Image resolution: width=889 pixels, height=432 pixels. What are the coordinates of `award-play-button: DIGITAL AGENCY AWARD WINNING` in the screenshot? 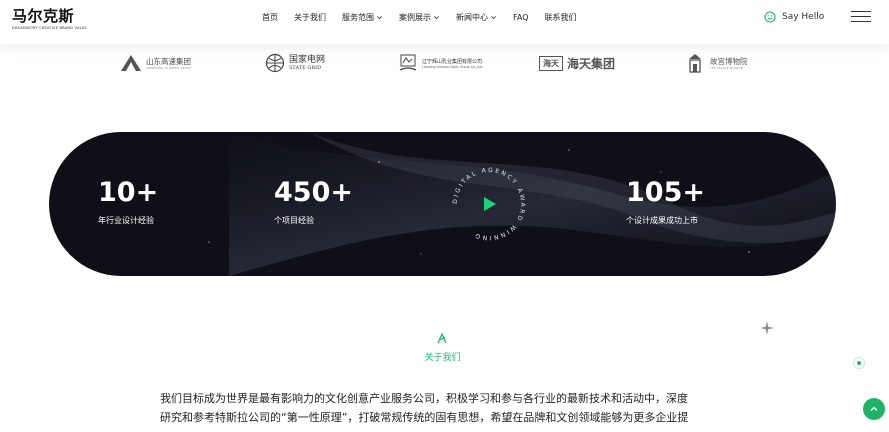 It's located at (489, 204).